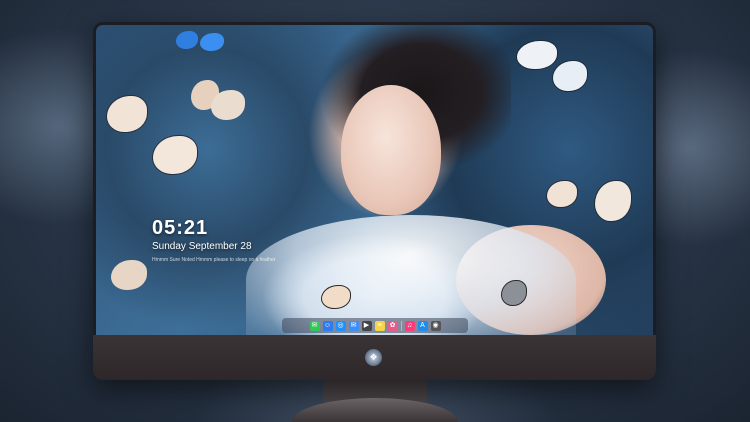  What do you see at coordinates (180, 228) in the screenshot?
I see `lockscreen-time: 05:21` at bounding box center [180, 228].